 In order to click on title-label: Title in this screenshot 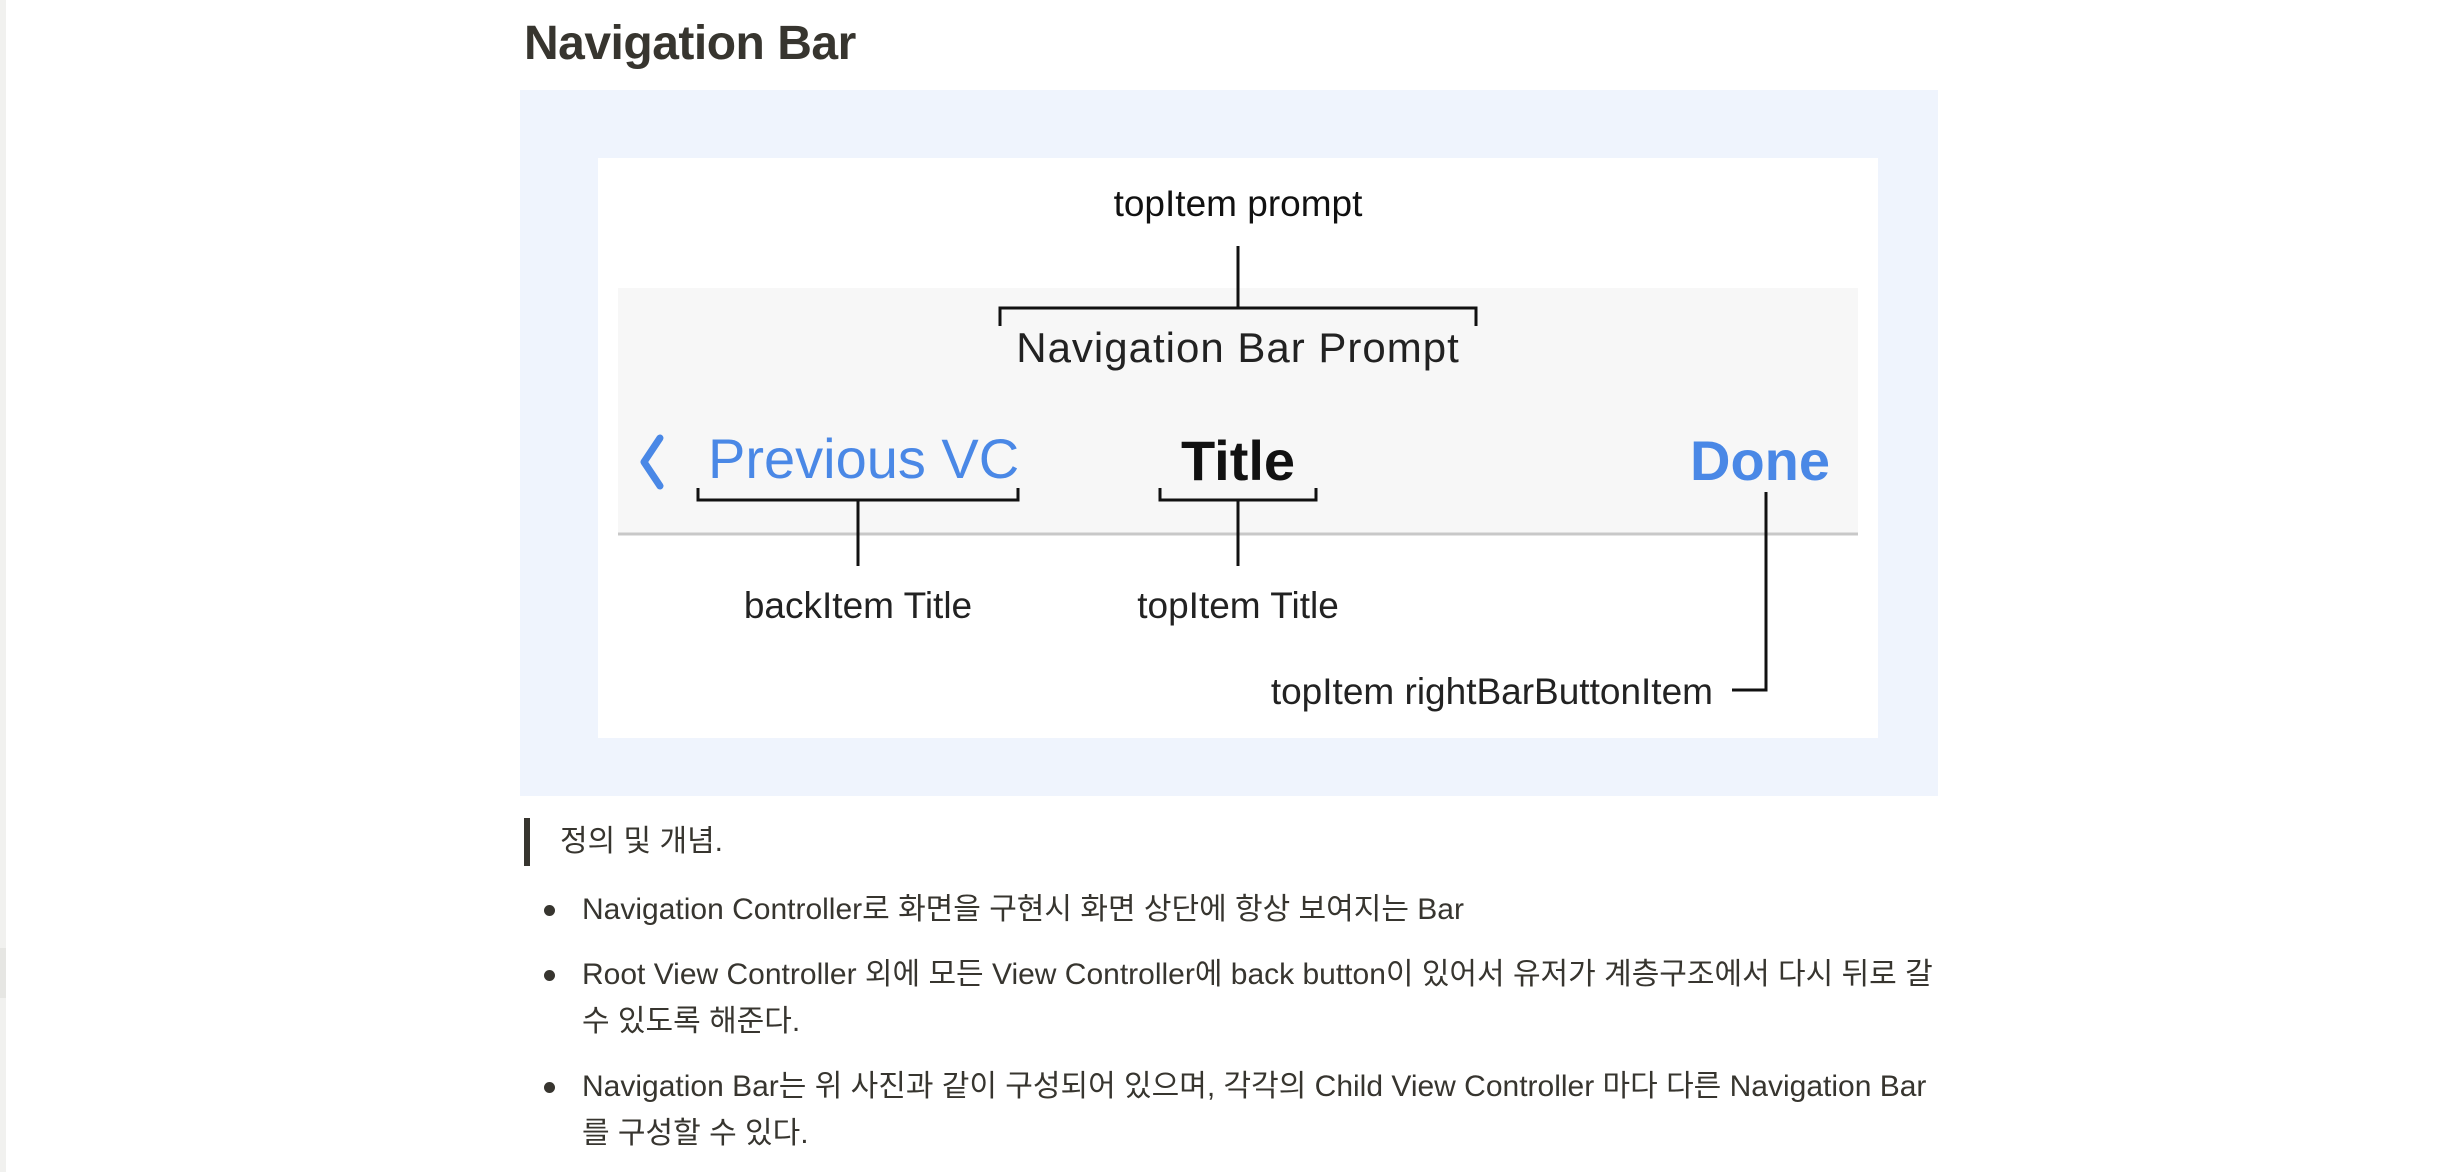, I will do `click(1238, 460)`.